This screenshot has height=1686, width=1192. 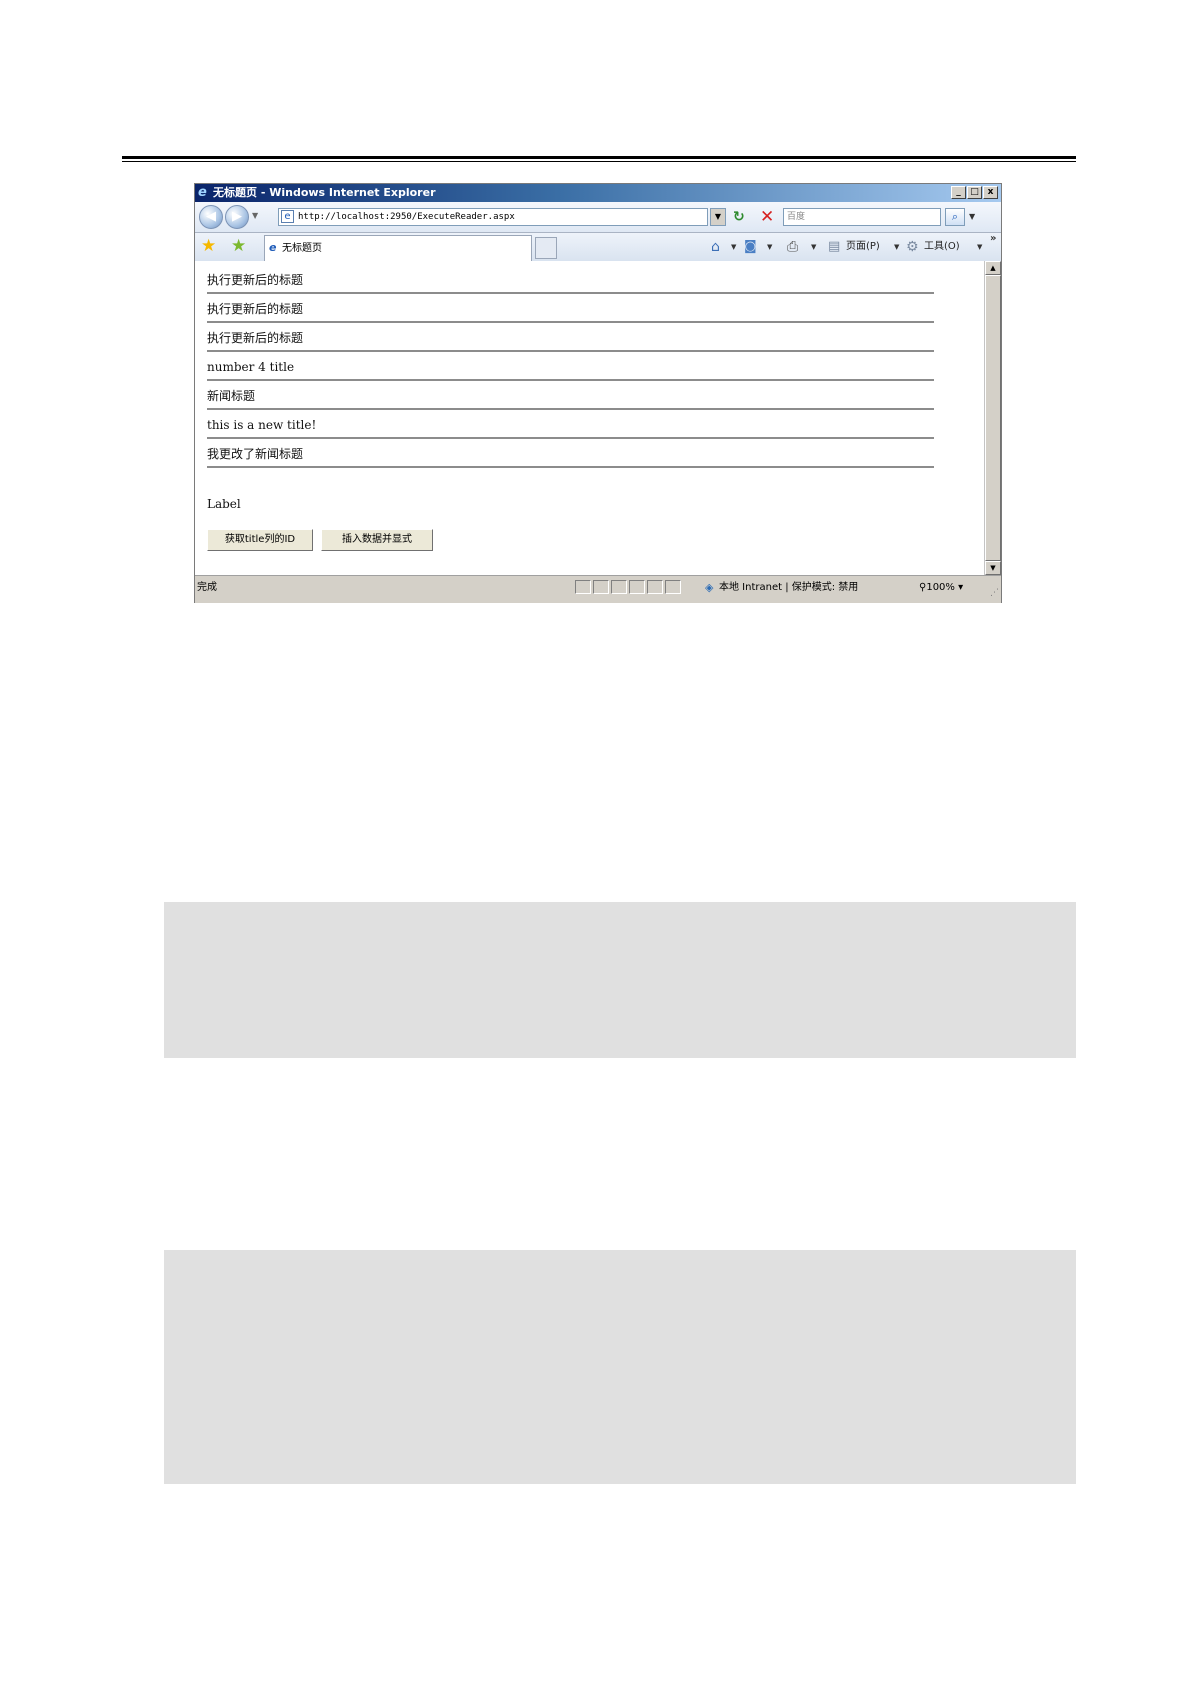 What do you see at coordinates (570, 395) in the screenshot?
I see `list-item: 新闻标题` at bounding box center [570, 395].